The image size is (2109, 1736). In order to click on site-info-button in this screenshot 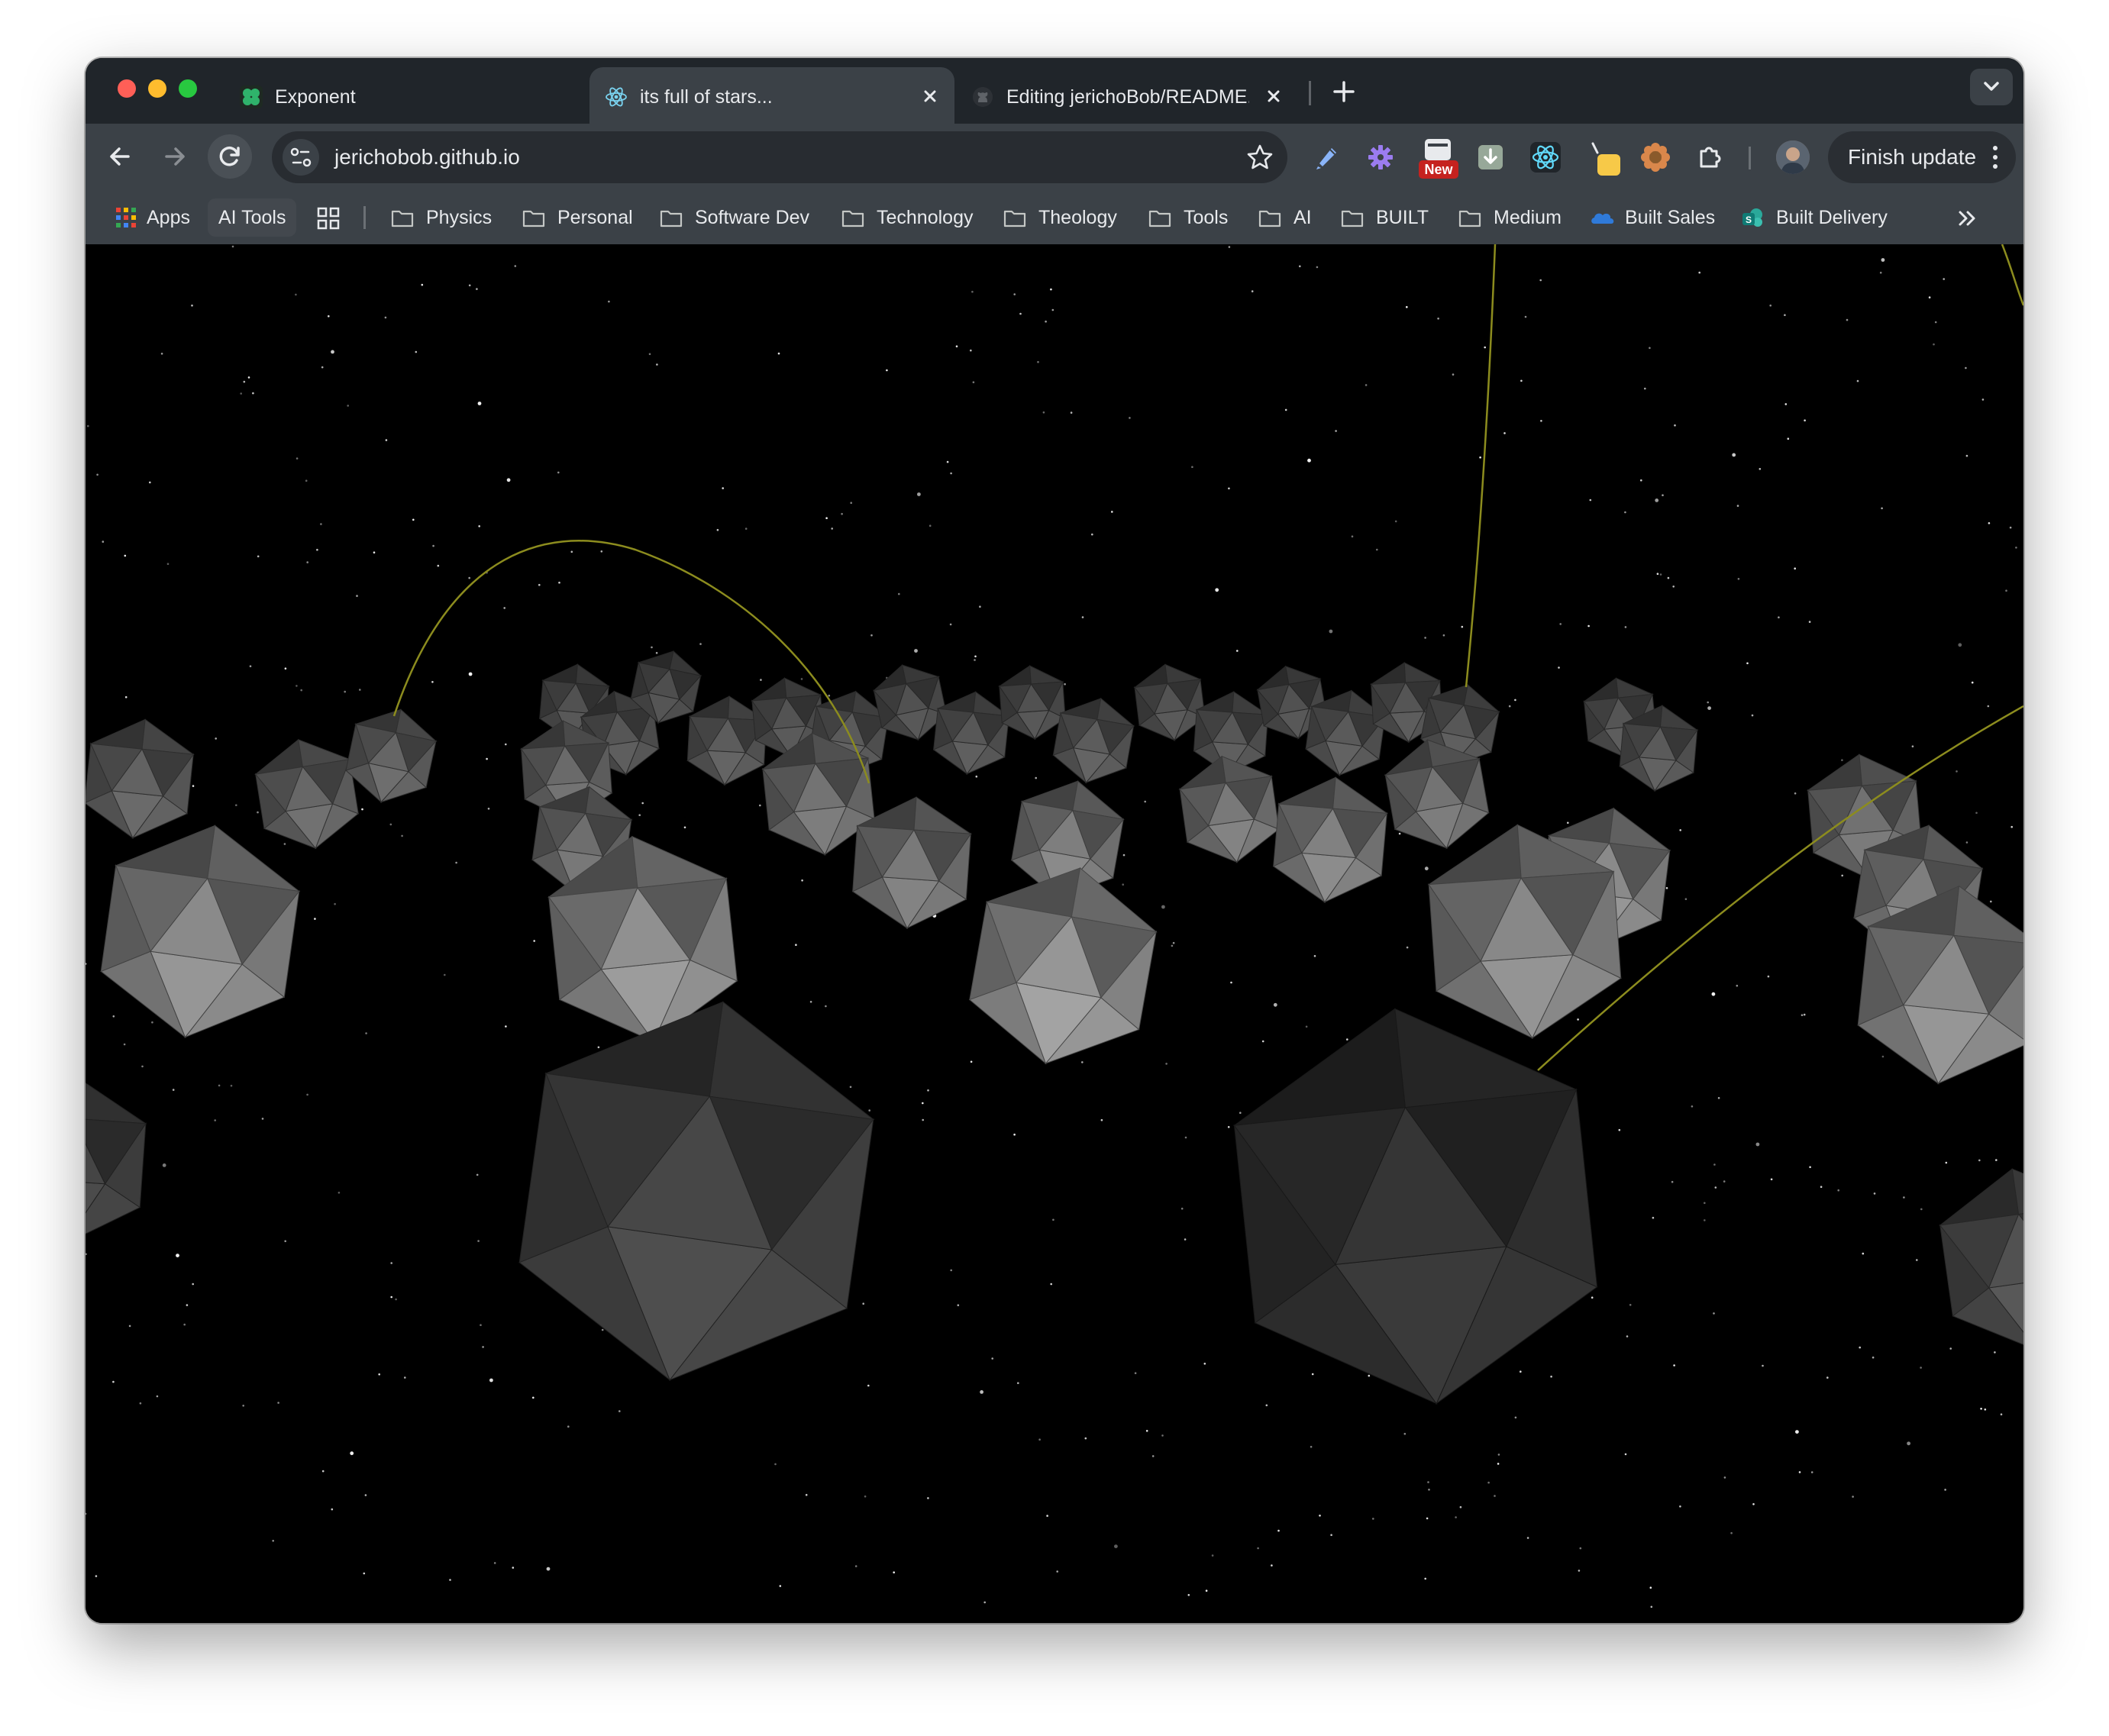, I will do `click(301, 157)`.